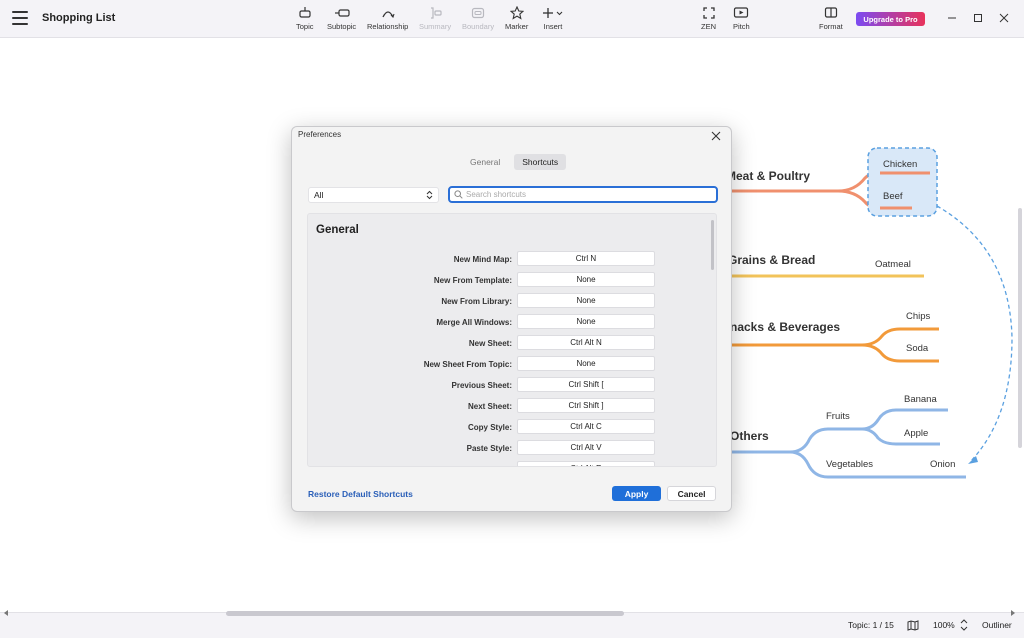 The height and width of the screenshot is (638, 1024). What do you see at coordinates (305, 26) in the screenshot?
I see `topic-label: Topic` at bounding box center [305, 26].